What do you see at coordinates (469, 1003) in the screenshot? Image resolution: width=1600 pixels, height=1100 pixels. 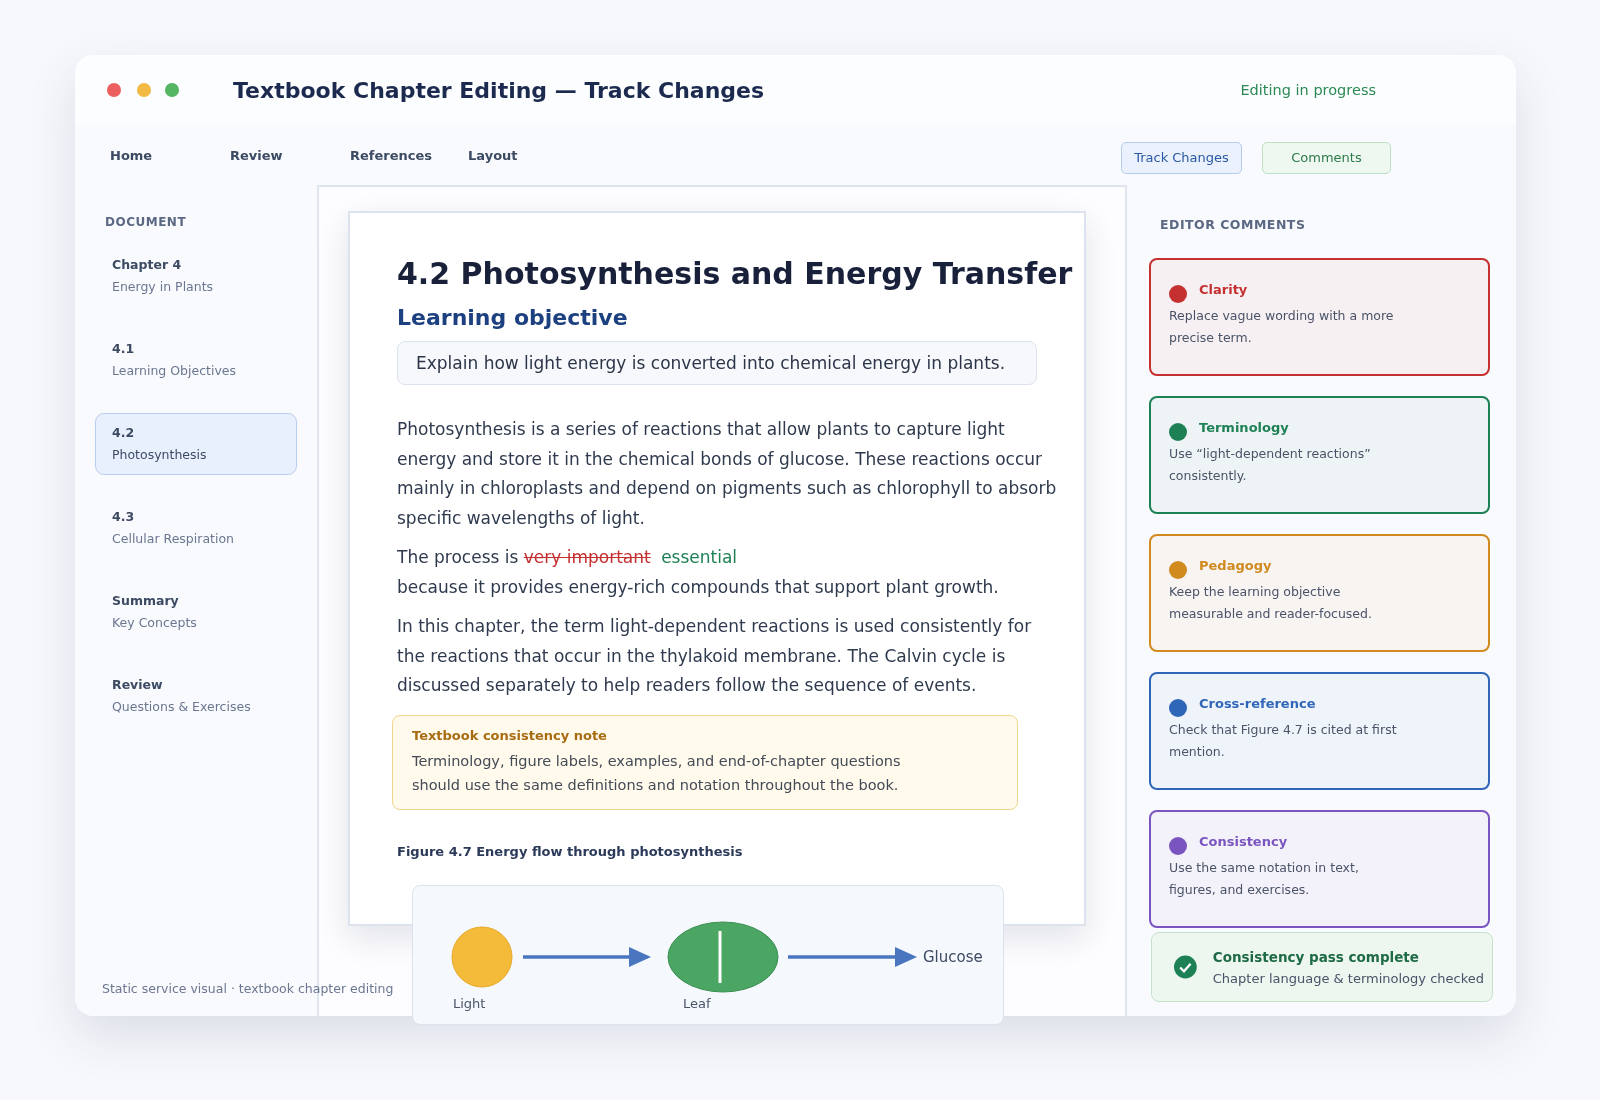 I see `figure-label: Light` at bounding box center [469, 1003].